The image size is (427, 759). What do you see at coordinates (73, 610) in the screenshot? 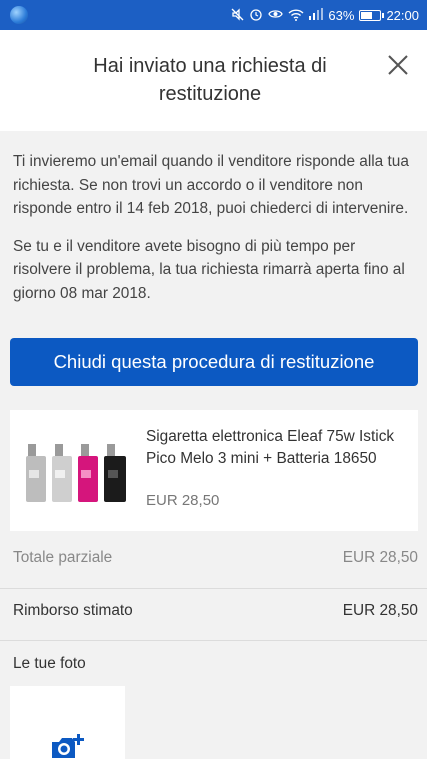
I see `refund-label: Rimborso stimato` at bounding box center [73, 610].